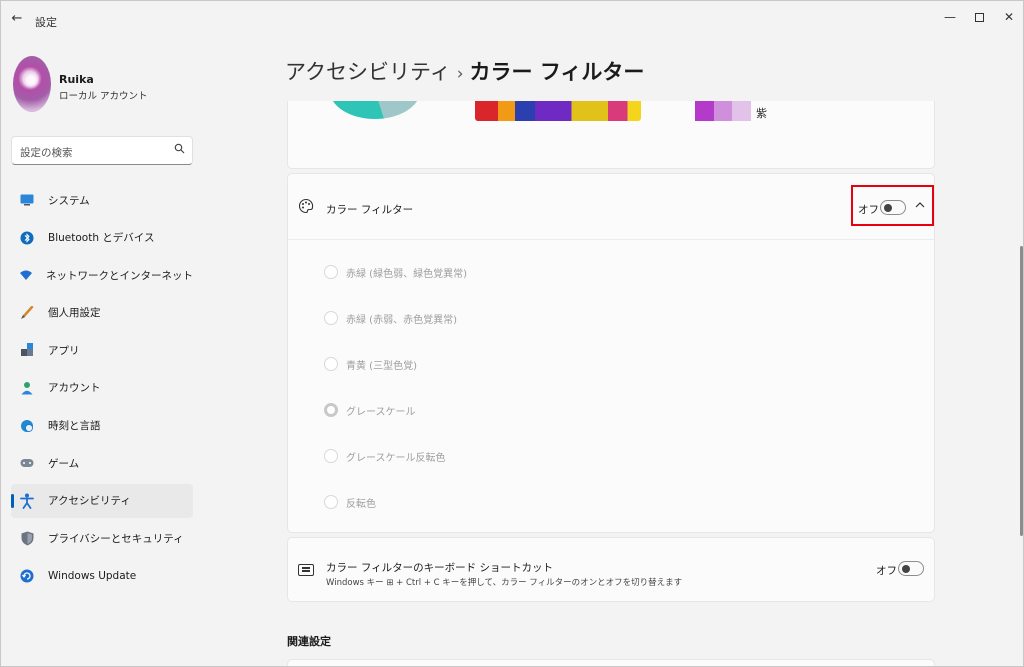 This screenshot has width=1024, height=667. I want to click on swatch-label: 紫, so click(761, 113).